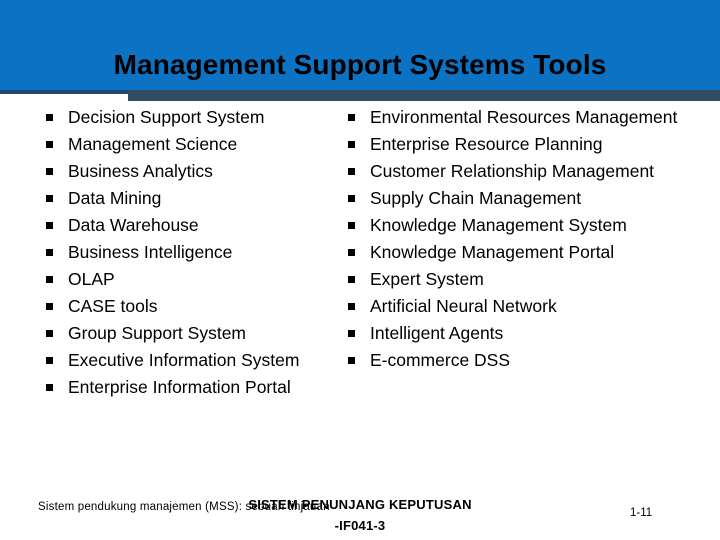 This screenshot has width=720, height=540. I want to click on list-item: OLAP, so click(192, 279).